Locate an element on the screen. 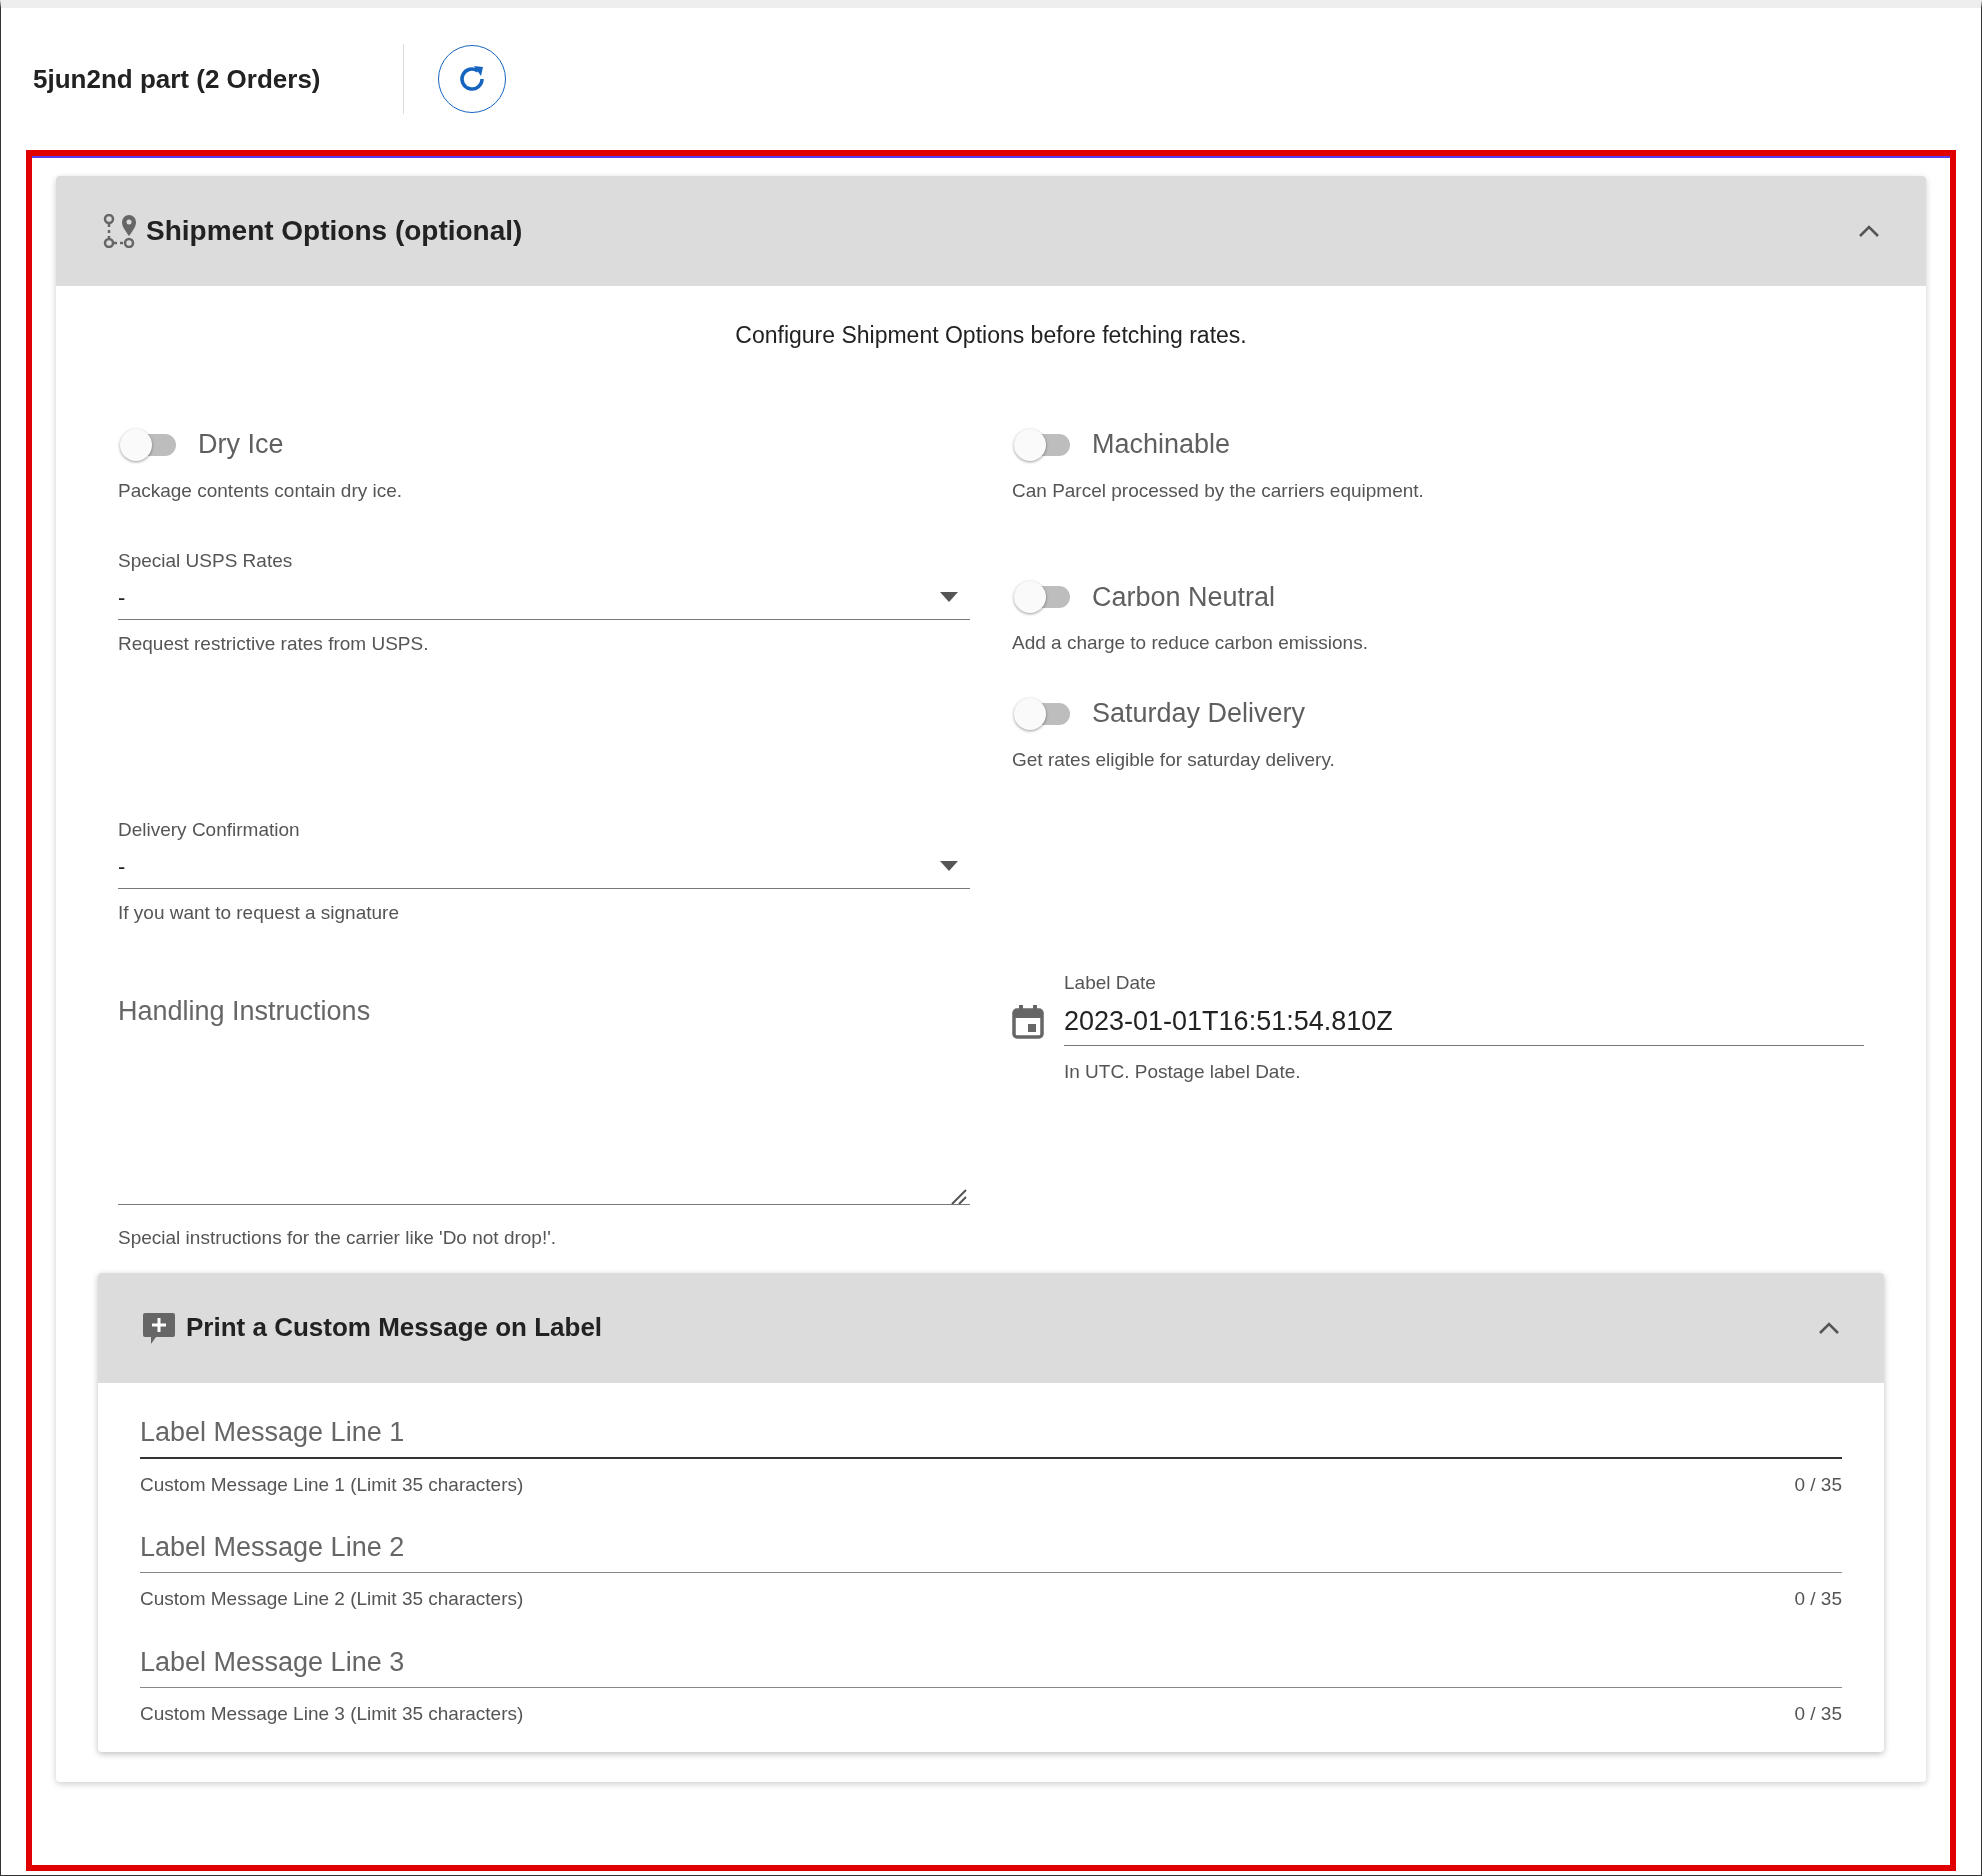  toggle-label: Saturday Delivery is located at coordinates (1199, 714).